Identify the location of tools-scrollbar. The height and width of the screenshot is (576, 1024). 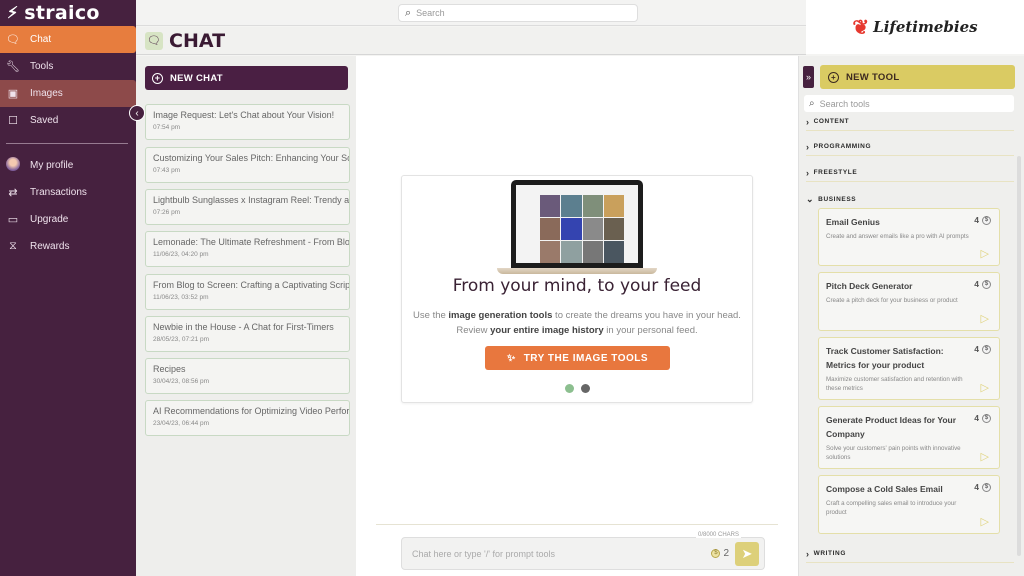
(1019, 356).